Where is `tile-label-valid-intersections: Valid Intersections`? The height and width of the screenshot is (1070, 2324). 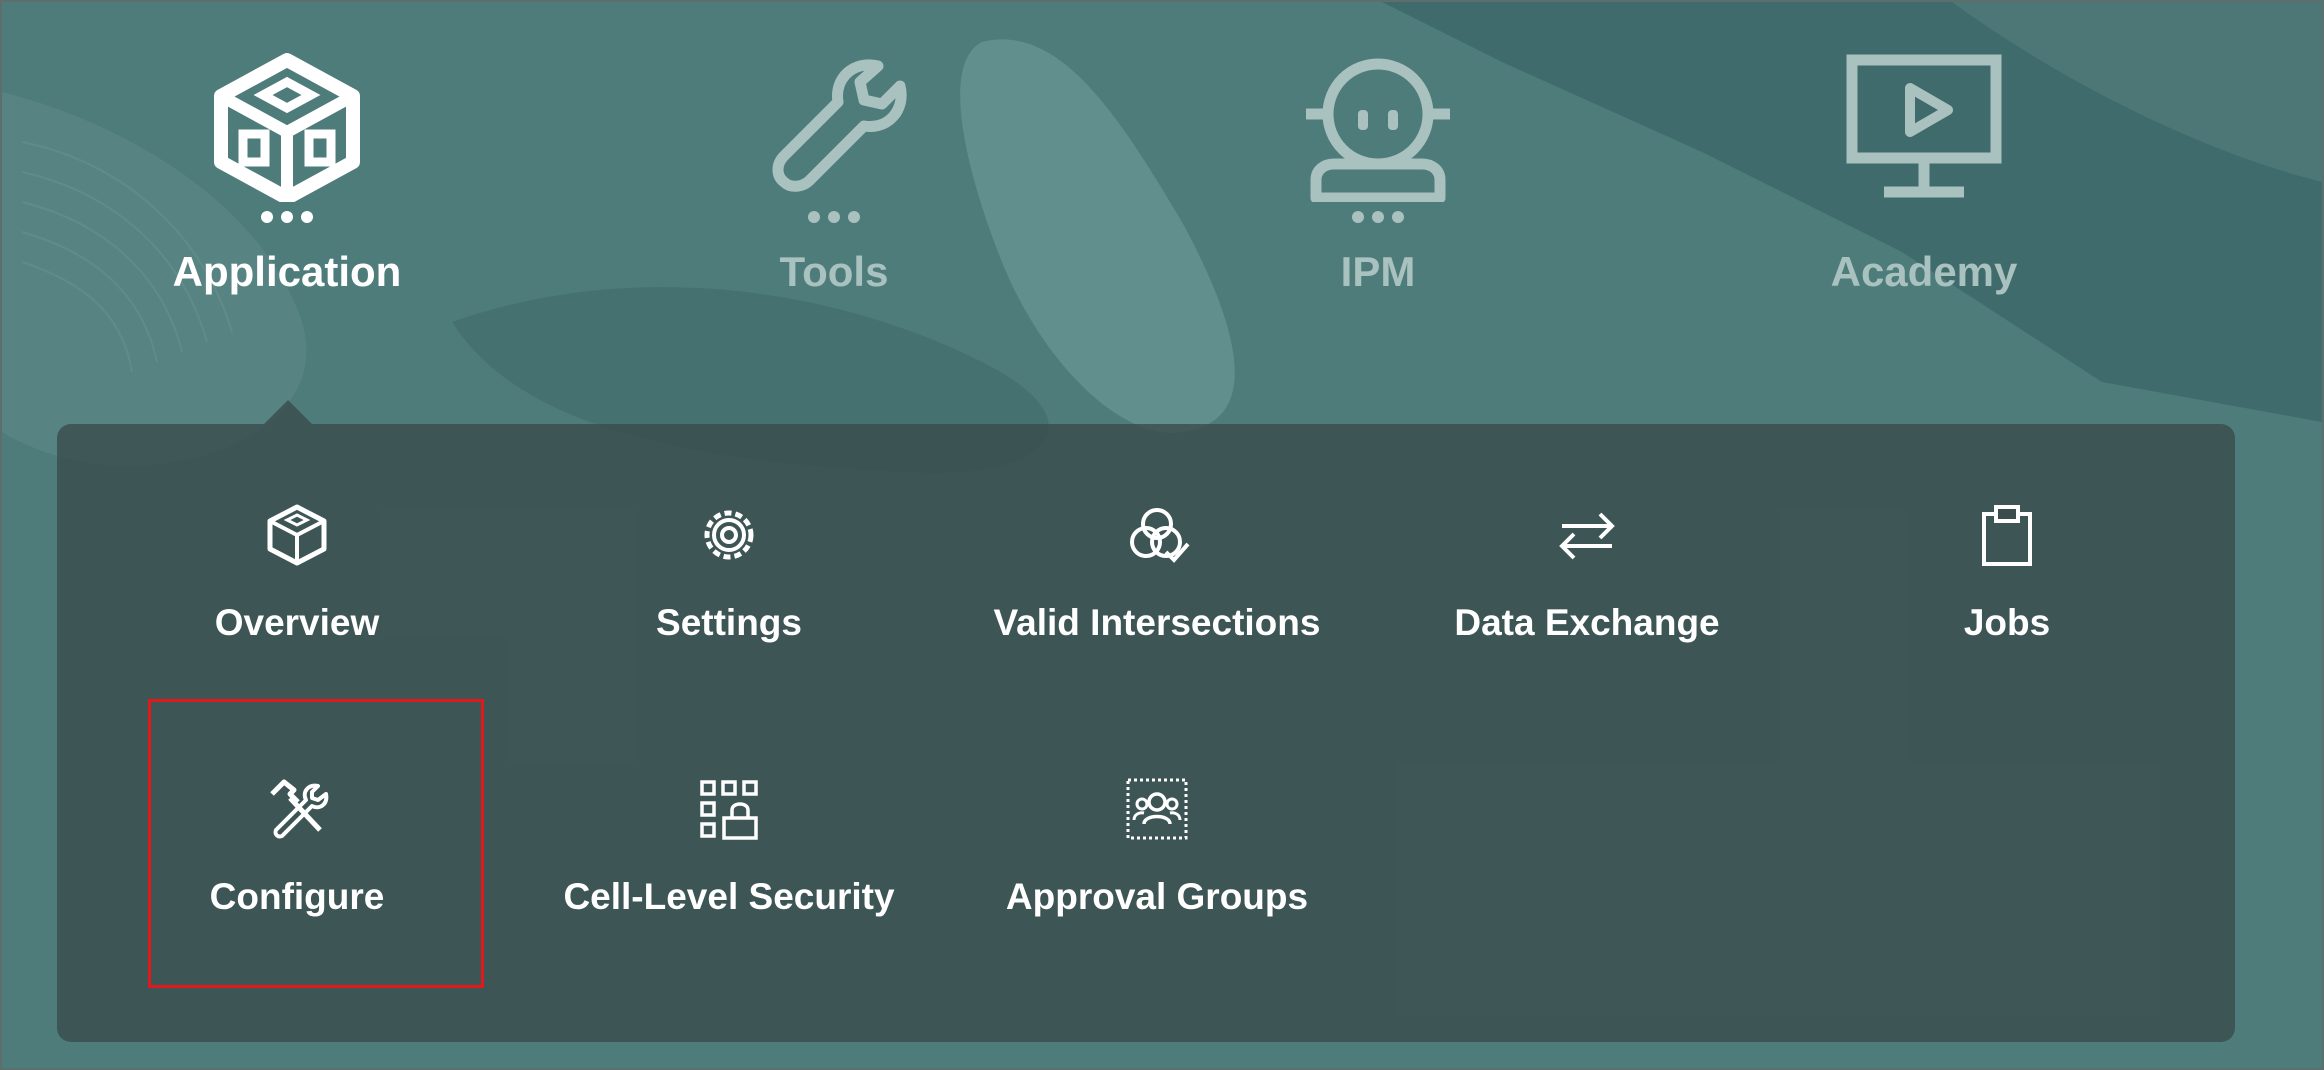
tile-label-valid-intersections: Valid Intersections is located at coordinates (1157, 622).